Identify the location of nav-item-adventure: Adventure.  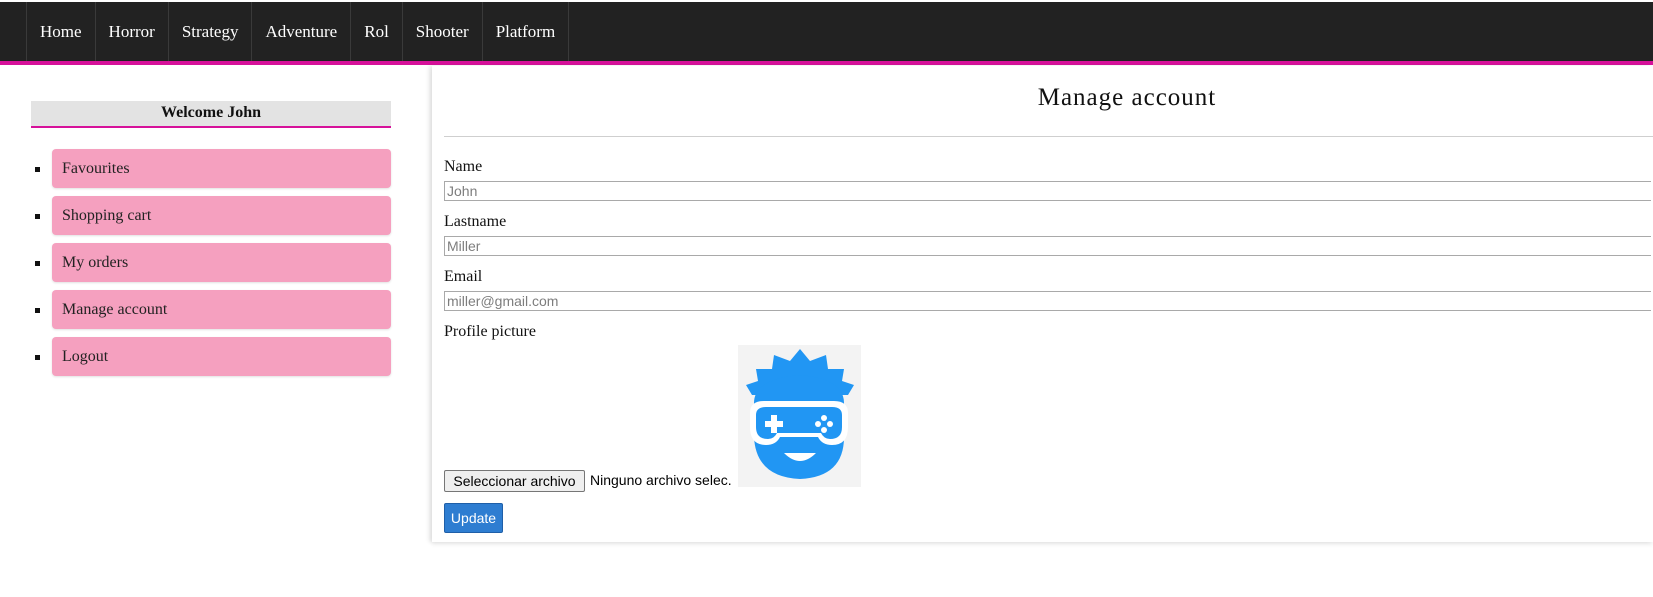
(300, 31).